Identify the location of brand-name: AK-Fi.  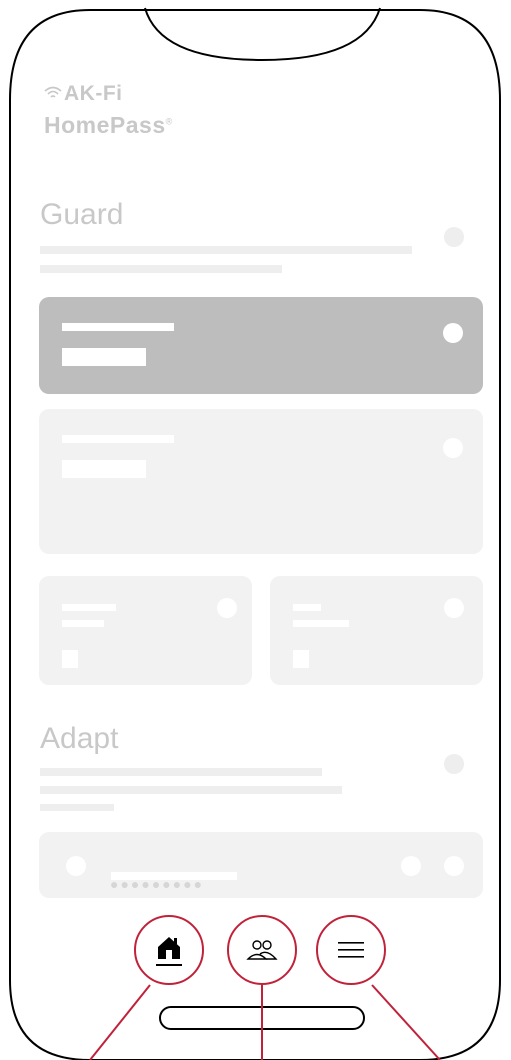
(93, 93).